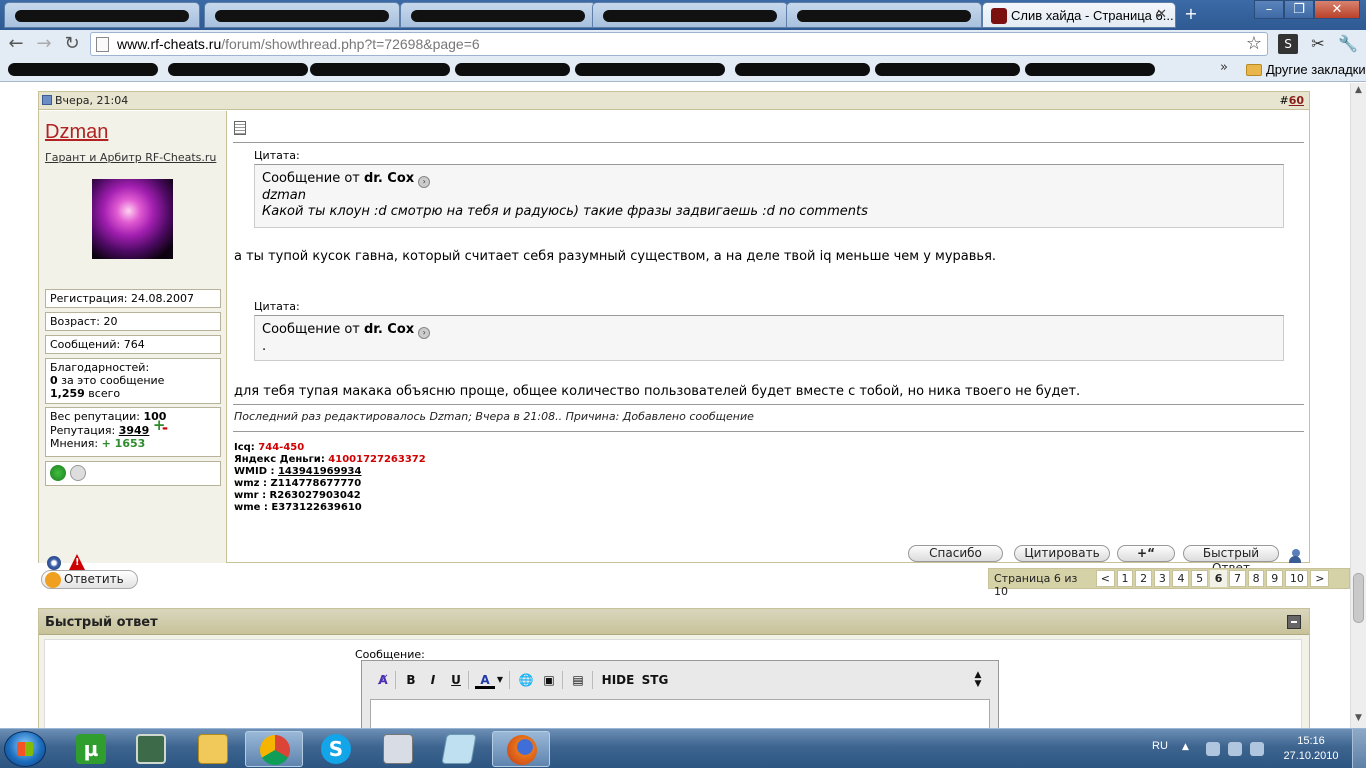 This screenshot has height=768, width=1366. I want to click on reputation-value-link: 3949, so click(134, 430).